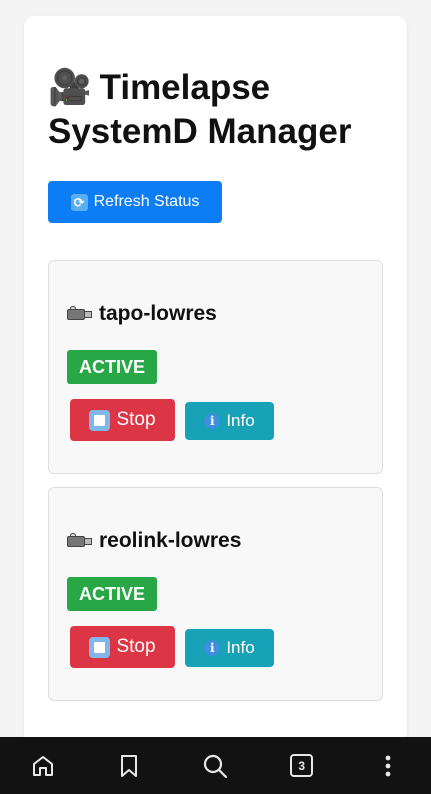 The width and height of the screenshot is (431, 794). What do you see at coordinates (170, 540) in the screenshot?
I see `service-name-text: reolink-lowres` at bounding box center [170, 540].